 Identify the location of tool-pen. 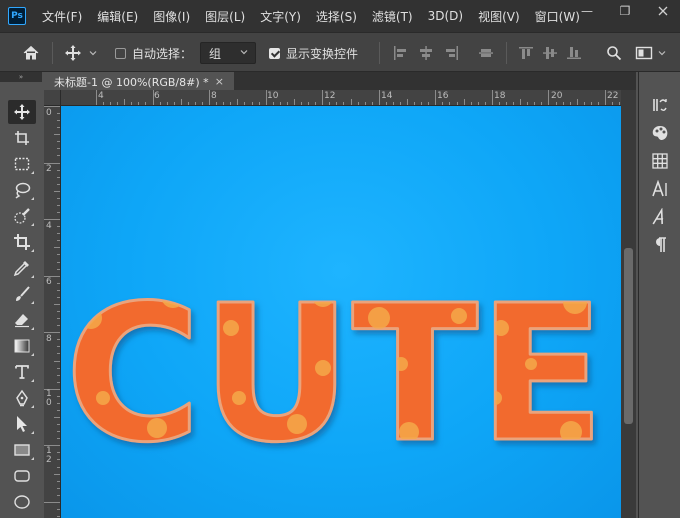
(22, 398).